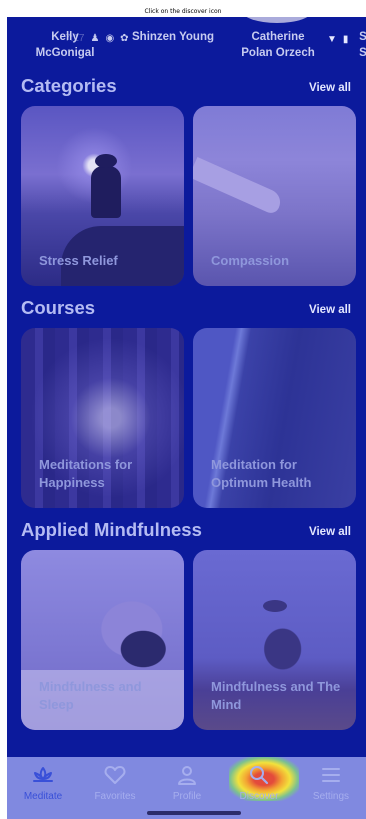  I want to click on notification-icon: ◉, so click(110, 38).